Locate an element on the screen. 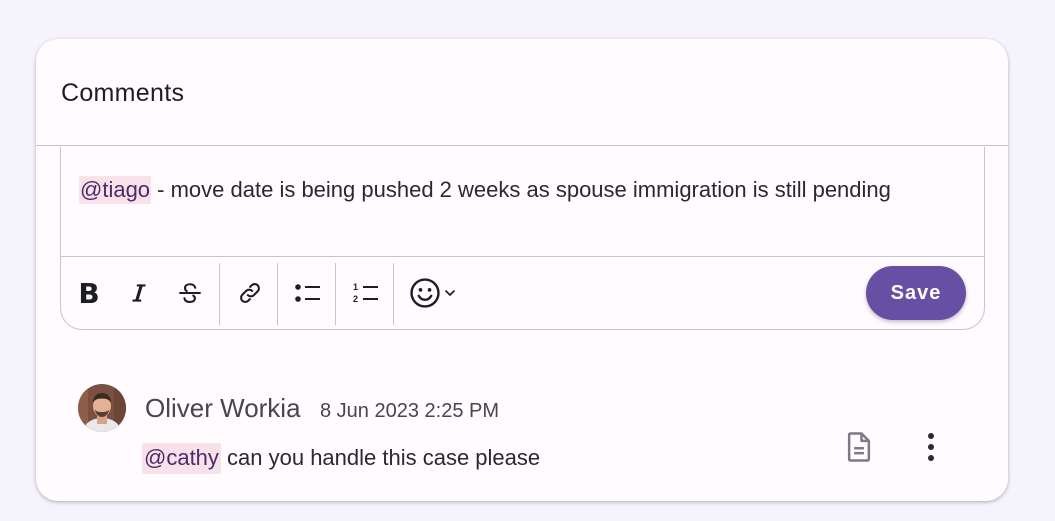  italic-button is located at coordinates (139, 293).